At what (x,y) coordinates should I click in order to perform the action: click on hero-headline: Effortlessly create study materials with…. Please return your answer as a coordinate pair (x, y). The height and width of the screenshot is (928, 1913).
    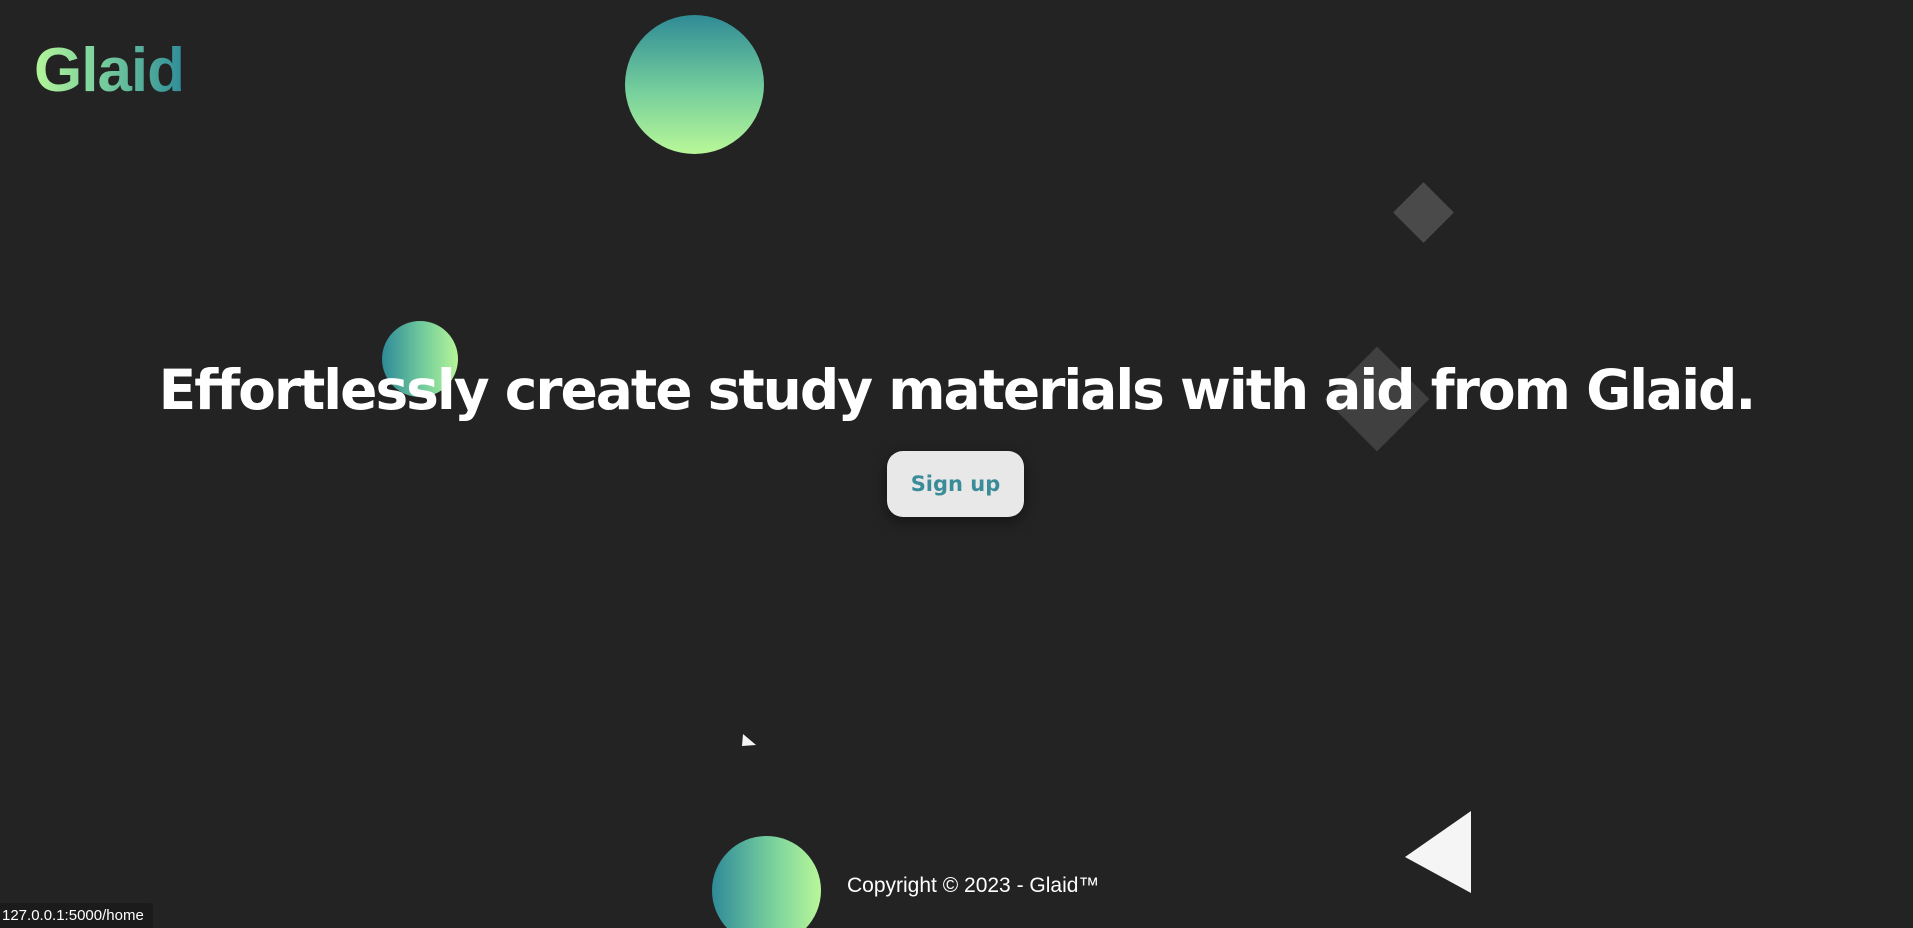
    Looking at the image, I should click on (957, 390).